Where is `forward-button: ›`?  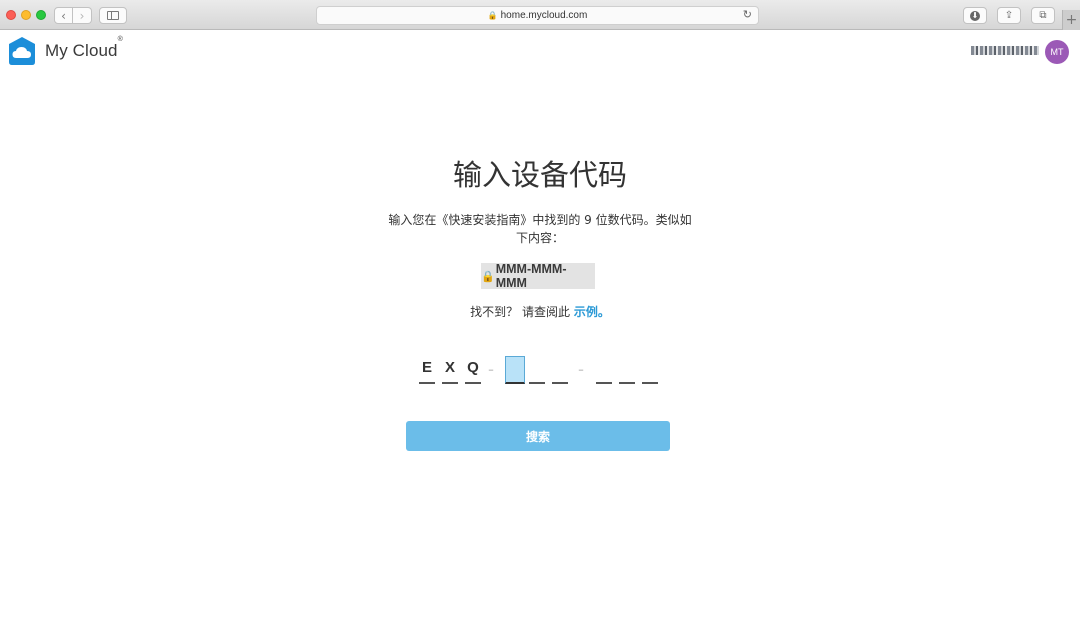 forward-button: › is located at coordinates (82, 15).